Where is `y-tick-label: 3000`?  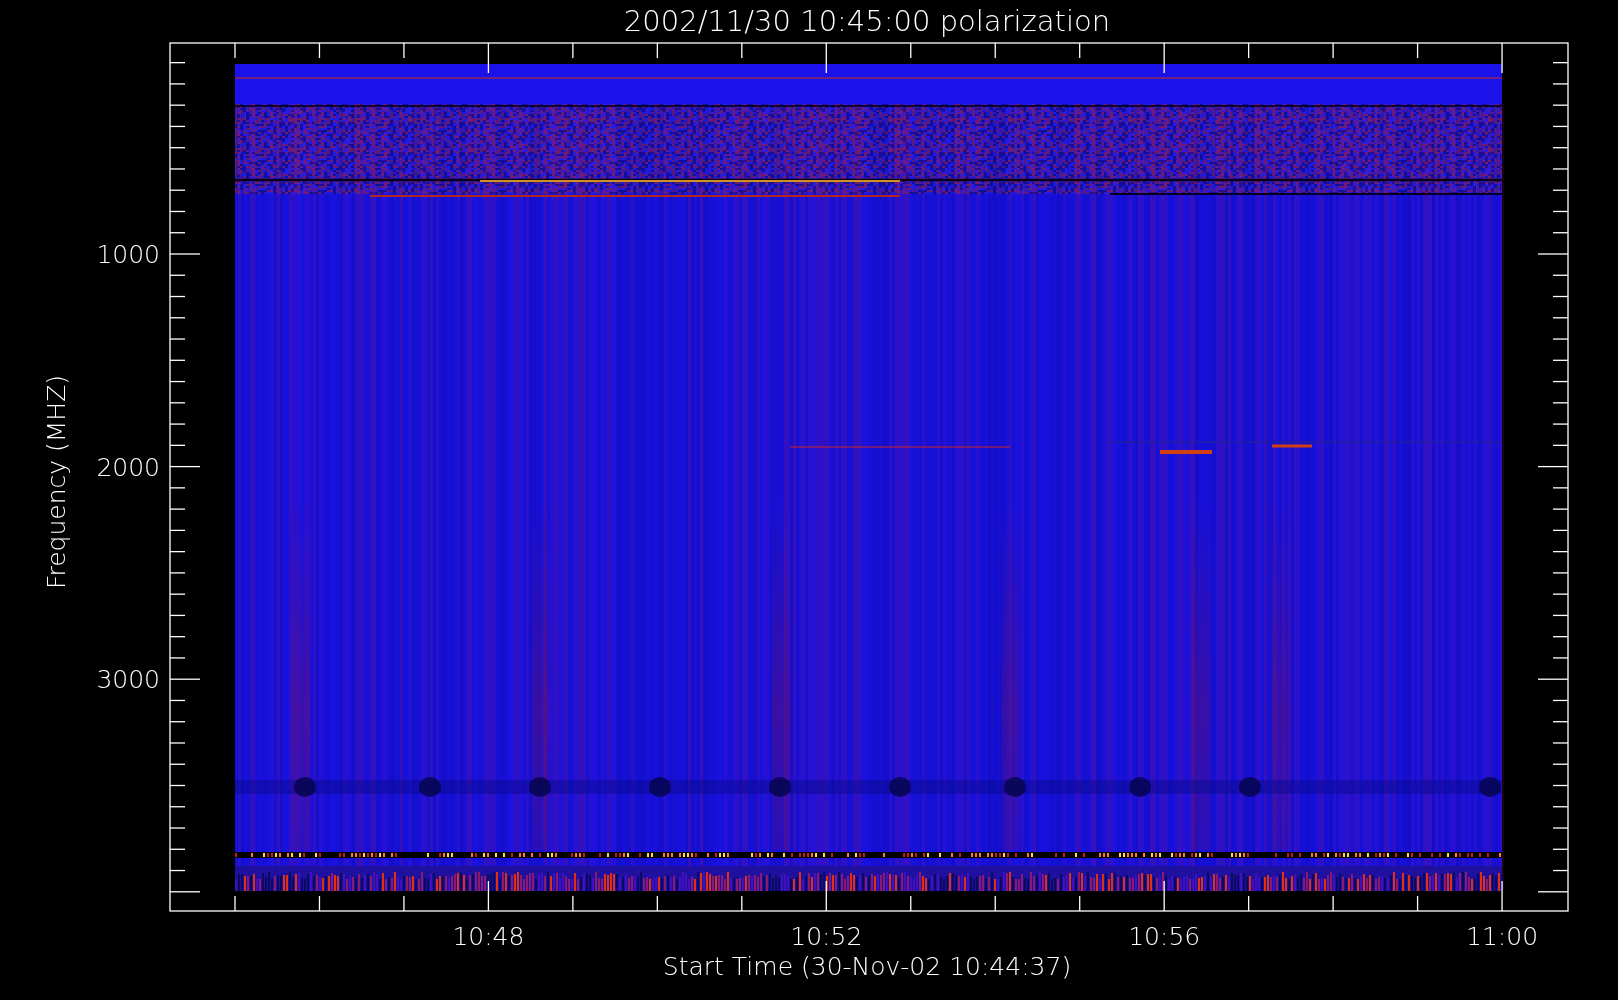
y-tick-label: 3000 is located at coordinates (128, 680).